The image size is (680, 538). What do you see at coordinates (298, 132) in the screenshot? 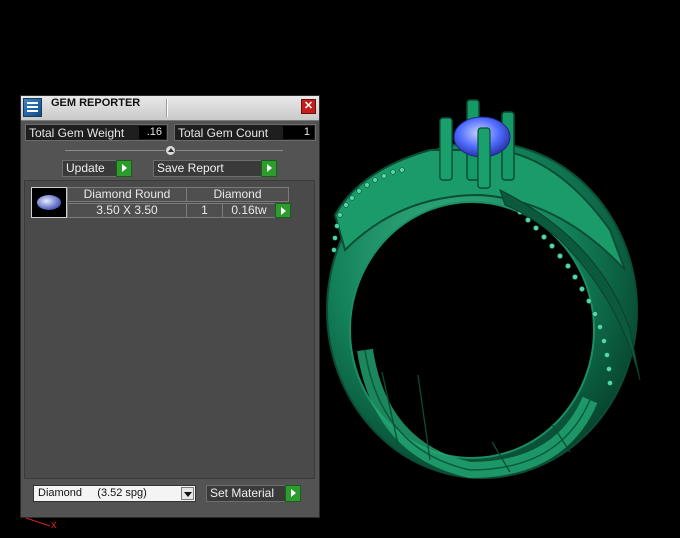
I see `total-gem-count-value: 1` at bounding box center [298, 132].